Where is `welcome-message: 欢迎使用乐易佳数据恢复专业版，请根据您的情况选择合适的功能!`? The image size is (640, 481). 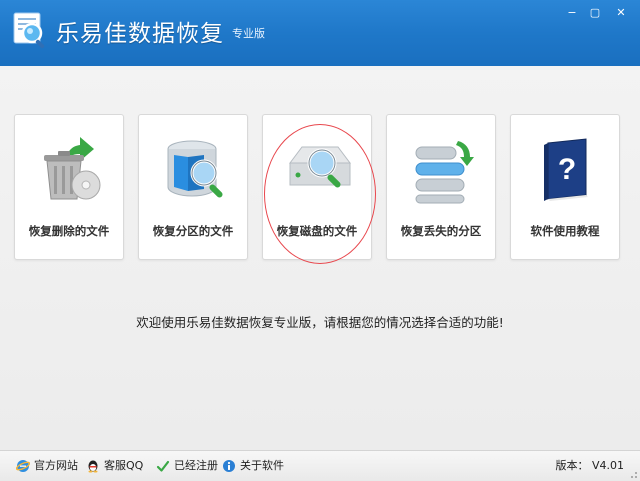
welcome-message: 欢迎使用乐易佳数据恢复专业版，请根据您的情况选择合适的功能! is located at coordinates (320, 322).